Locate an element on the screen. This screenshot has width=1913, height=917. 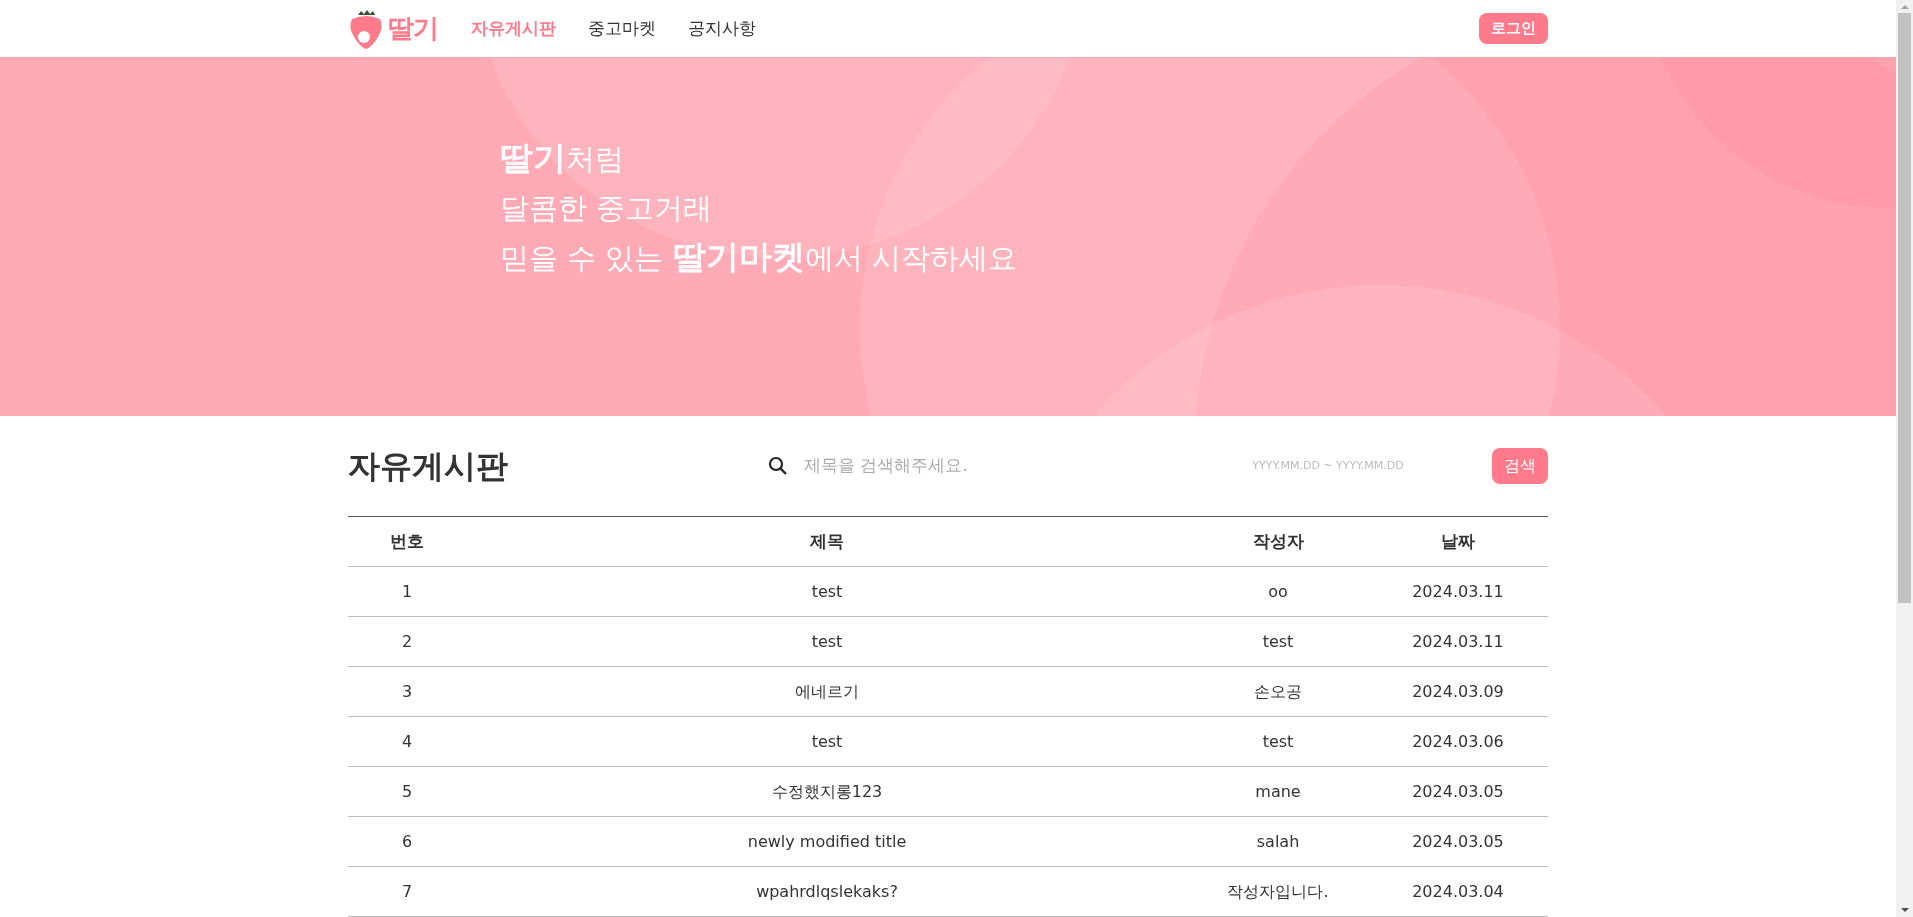
table-cell: 3 is located at coordinates (407, 691).